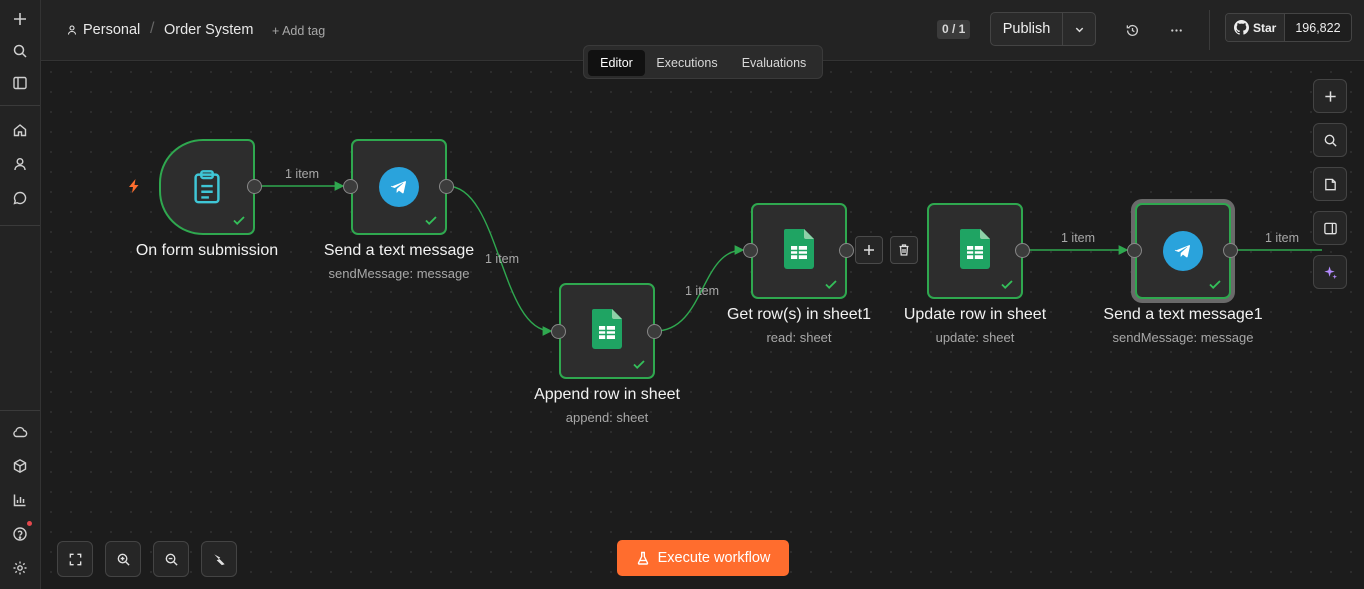  I want to click on active-counter: 0 / 1, so click(954, 29).